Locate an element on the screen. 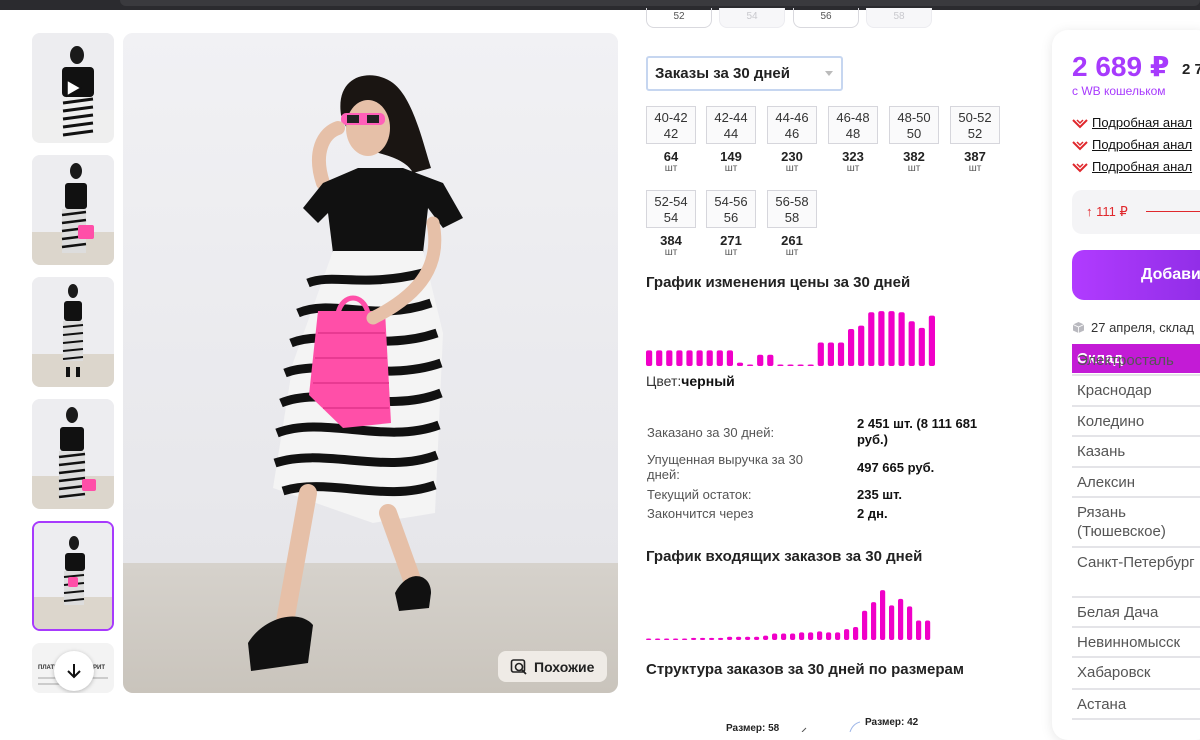 This screenshot has width=1200, height=740. size-label-box: 50-52 52 is located at coordinates (975, 125).